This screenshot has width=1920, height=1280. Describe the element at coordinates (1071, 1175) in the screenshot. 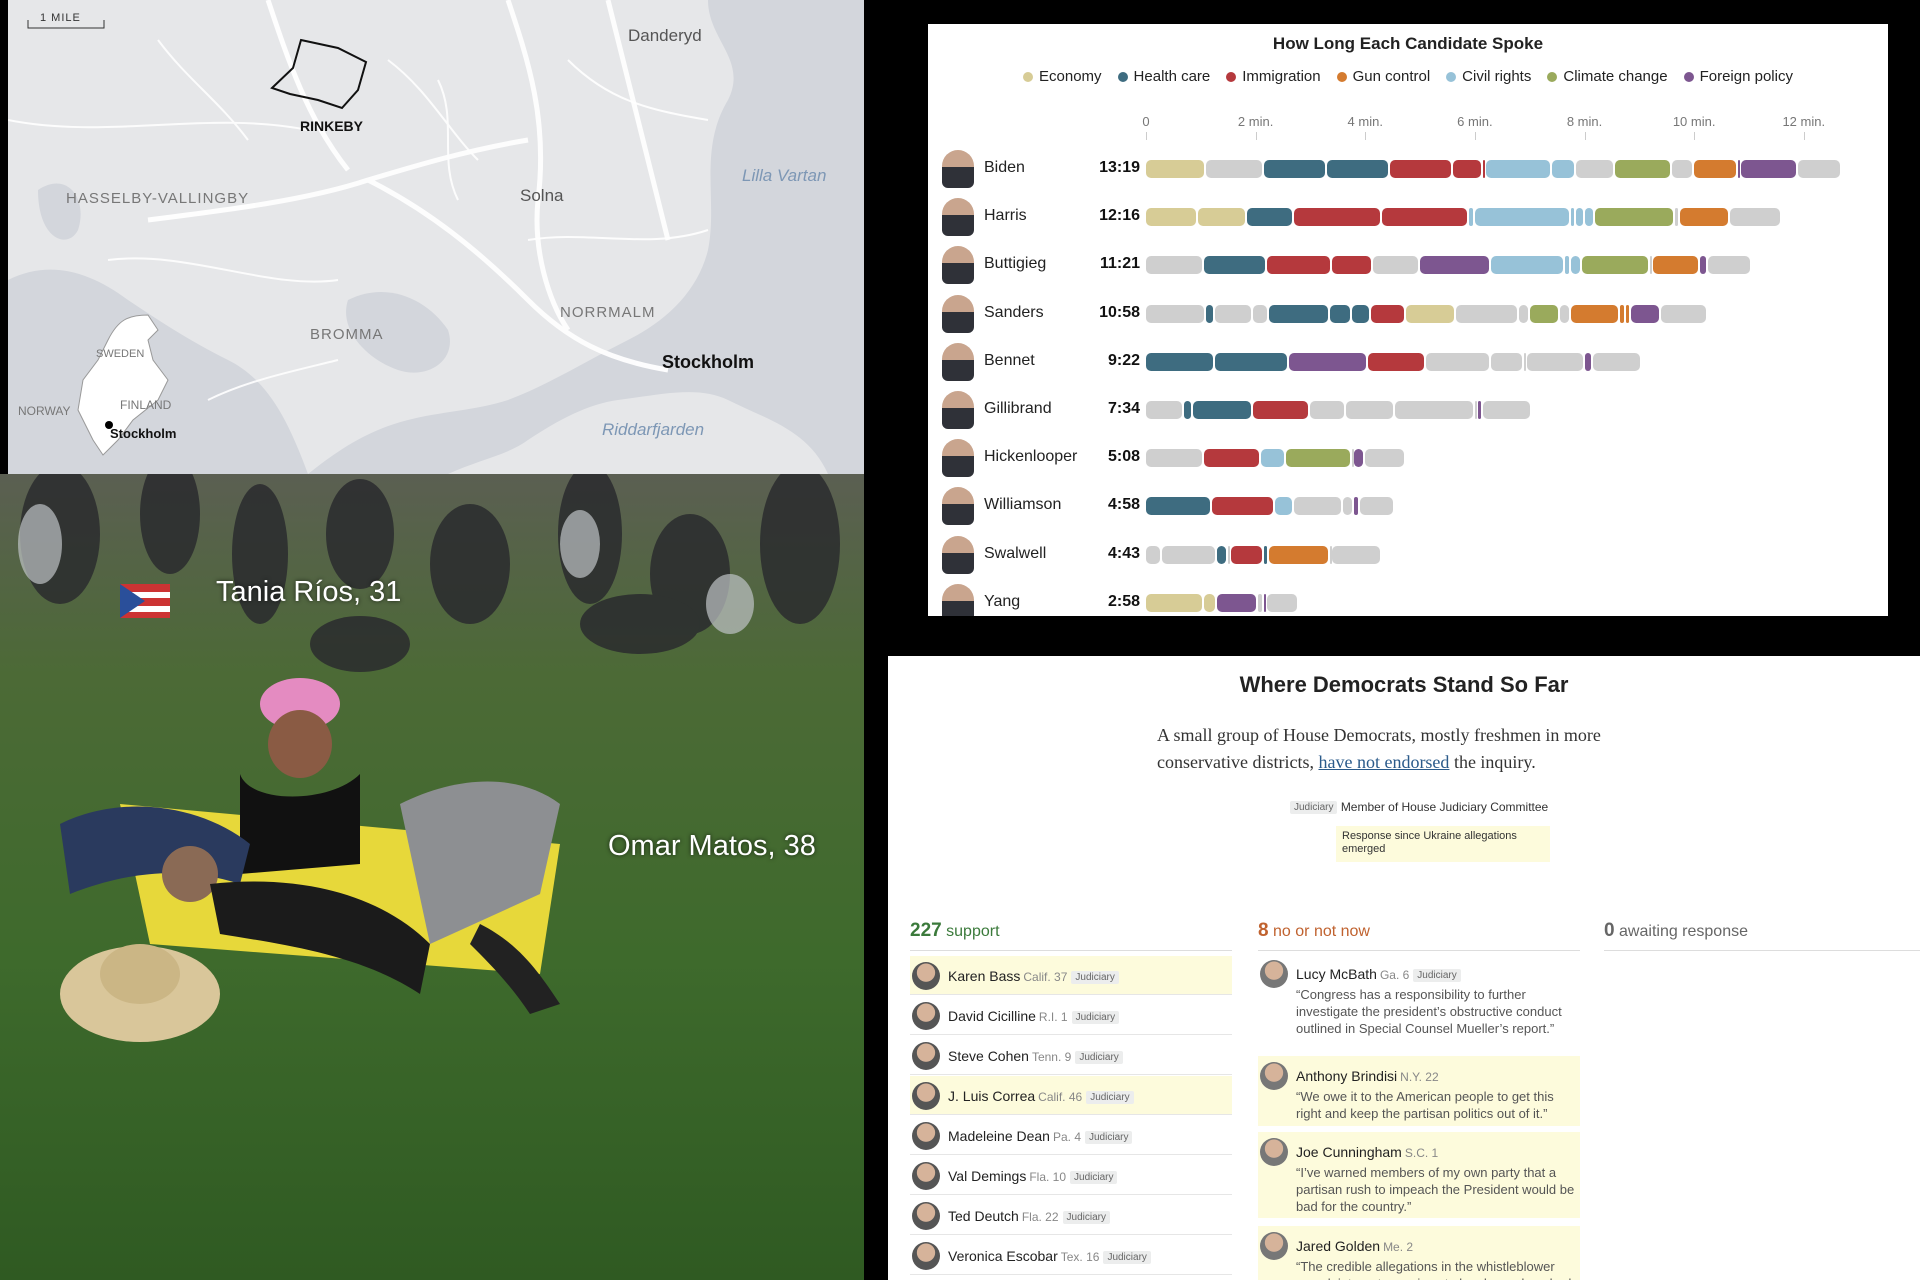

I see `support-list-item: Val Demings Fla. 10 Judiciary` at that location.